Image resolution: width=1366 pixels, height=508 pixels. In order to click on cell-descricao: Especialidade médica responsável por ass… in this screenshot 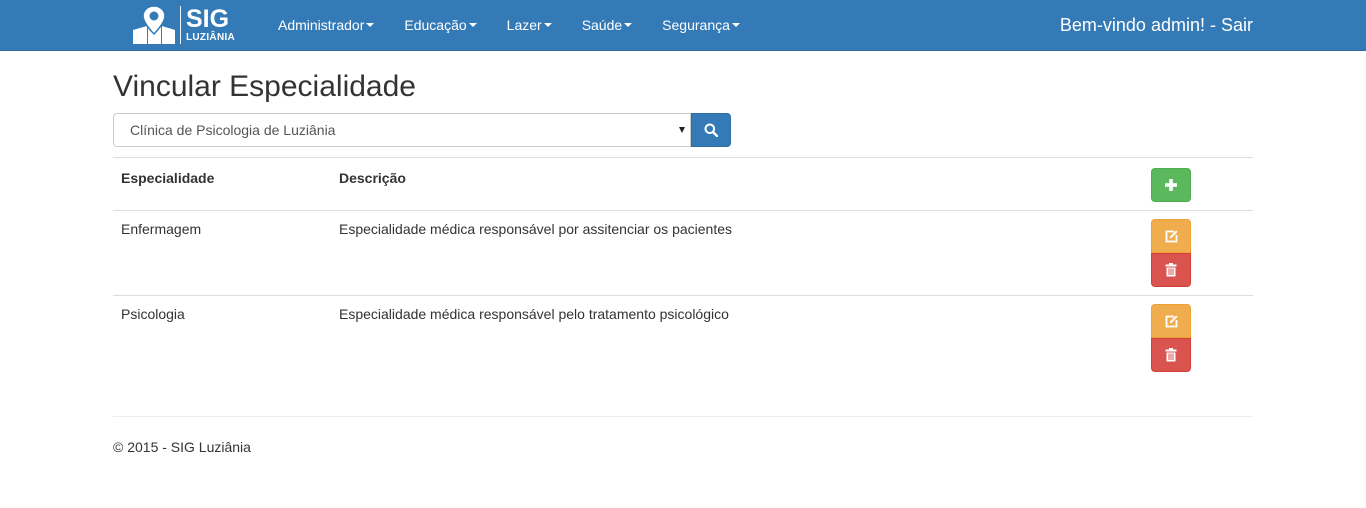, I will do `click(737, 253)`.